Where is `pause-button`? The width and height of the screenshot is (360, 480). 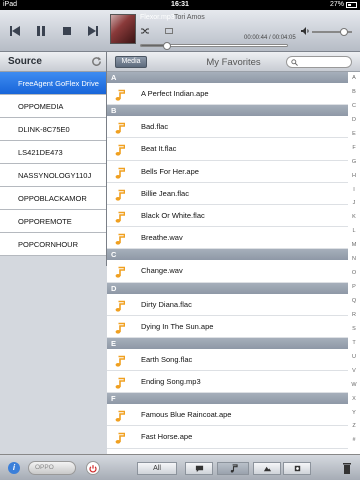 pause-button is located at coordinates (41, 31).